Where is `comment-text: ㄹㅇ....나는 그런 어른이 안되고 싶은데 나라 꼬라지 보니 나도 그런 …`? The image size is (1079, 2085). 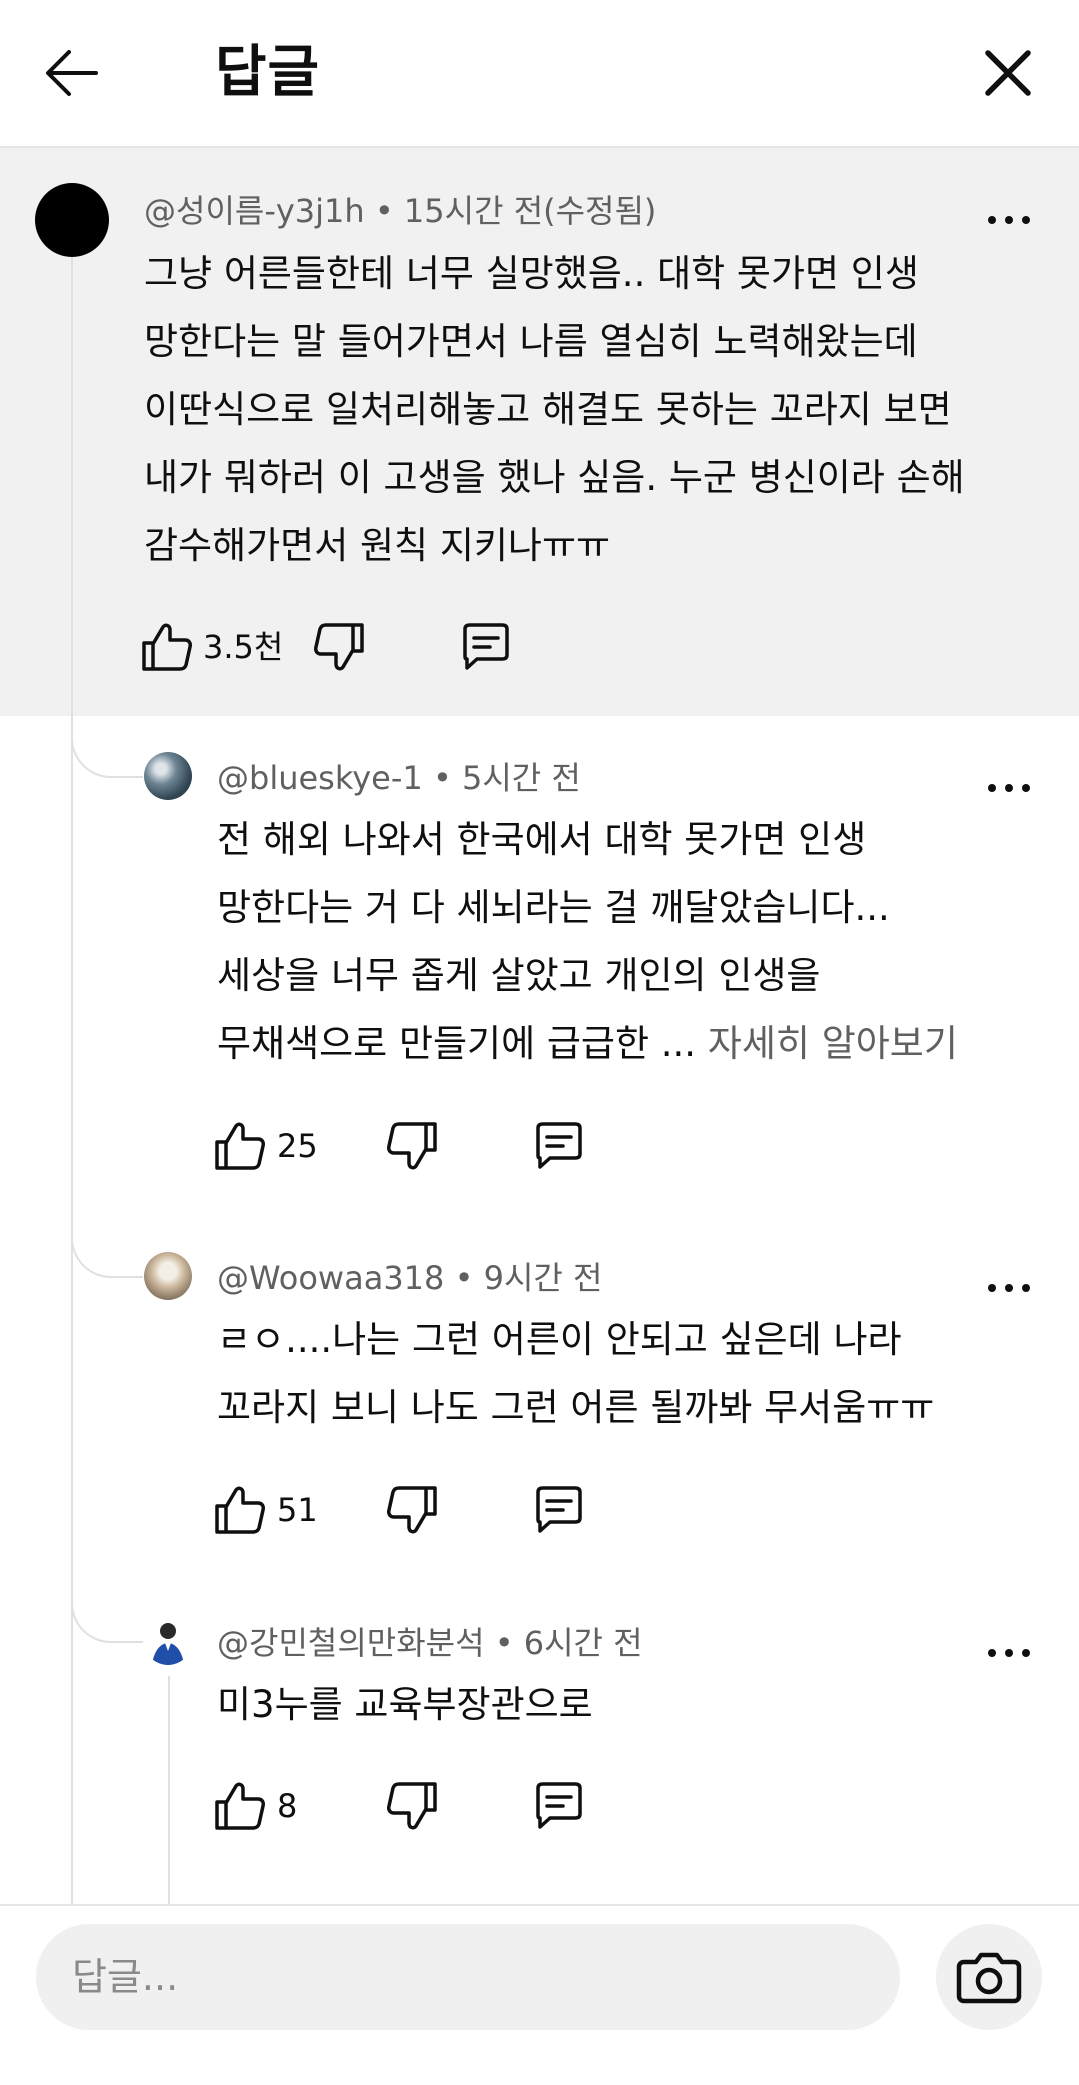
comment-text: ㄹㅇ....나는 그런 어른이 안되고 싶은데 나라 꼬라지 보니 나도 그런 … is located at coordinates (576, 1373).